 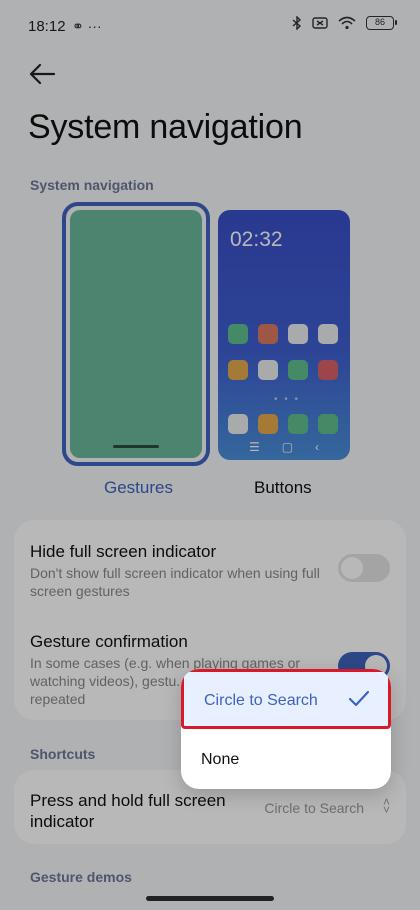 I want to click on option-circle-to-search: Circle to Search, so click(x=286, y=699).